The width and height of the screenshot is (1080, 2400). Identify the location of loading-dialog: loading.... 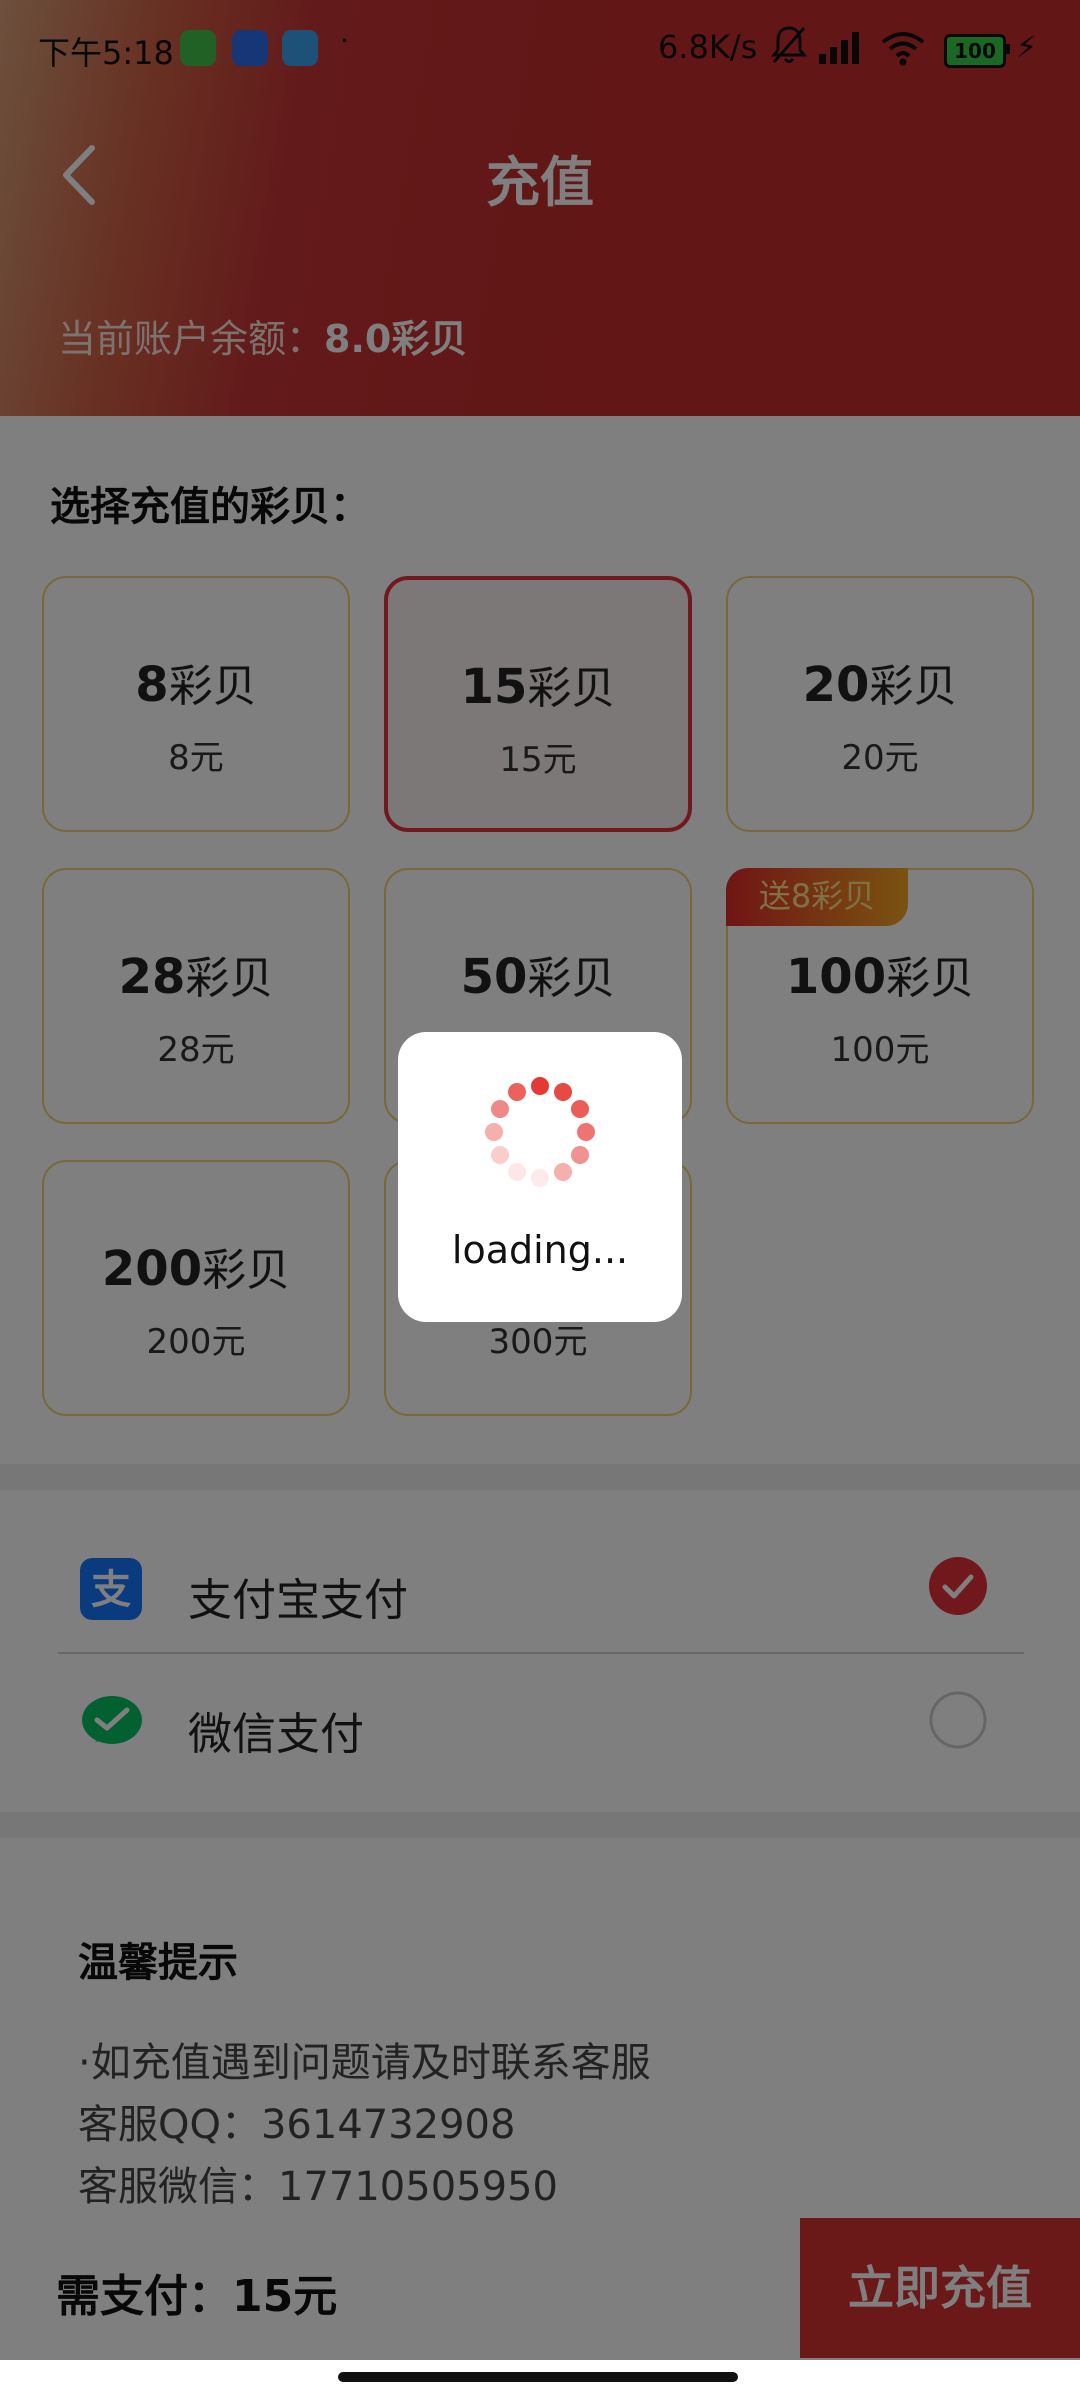
(540, 1177).